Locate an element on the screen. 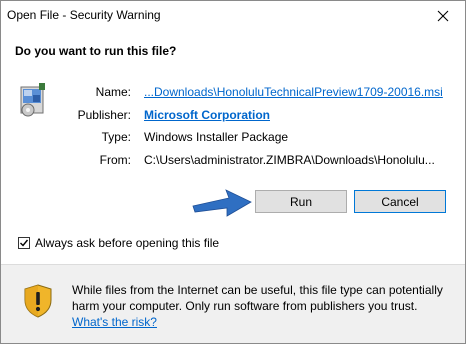 The image size is (466, 344). type-label: Type: is located at coordinates (116, 137).